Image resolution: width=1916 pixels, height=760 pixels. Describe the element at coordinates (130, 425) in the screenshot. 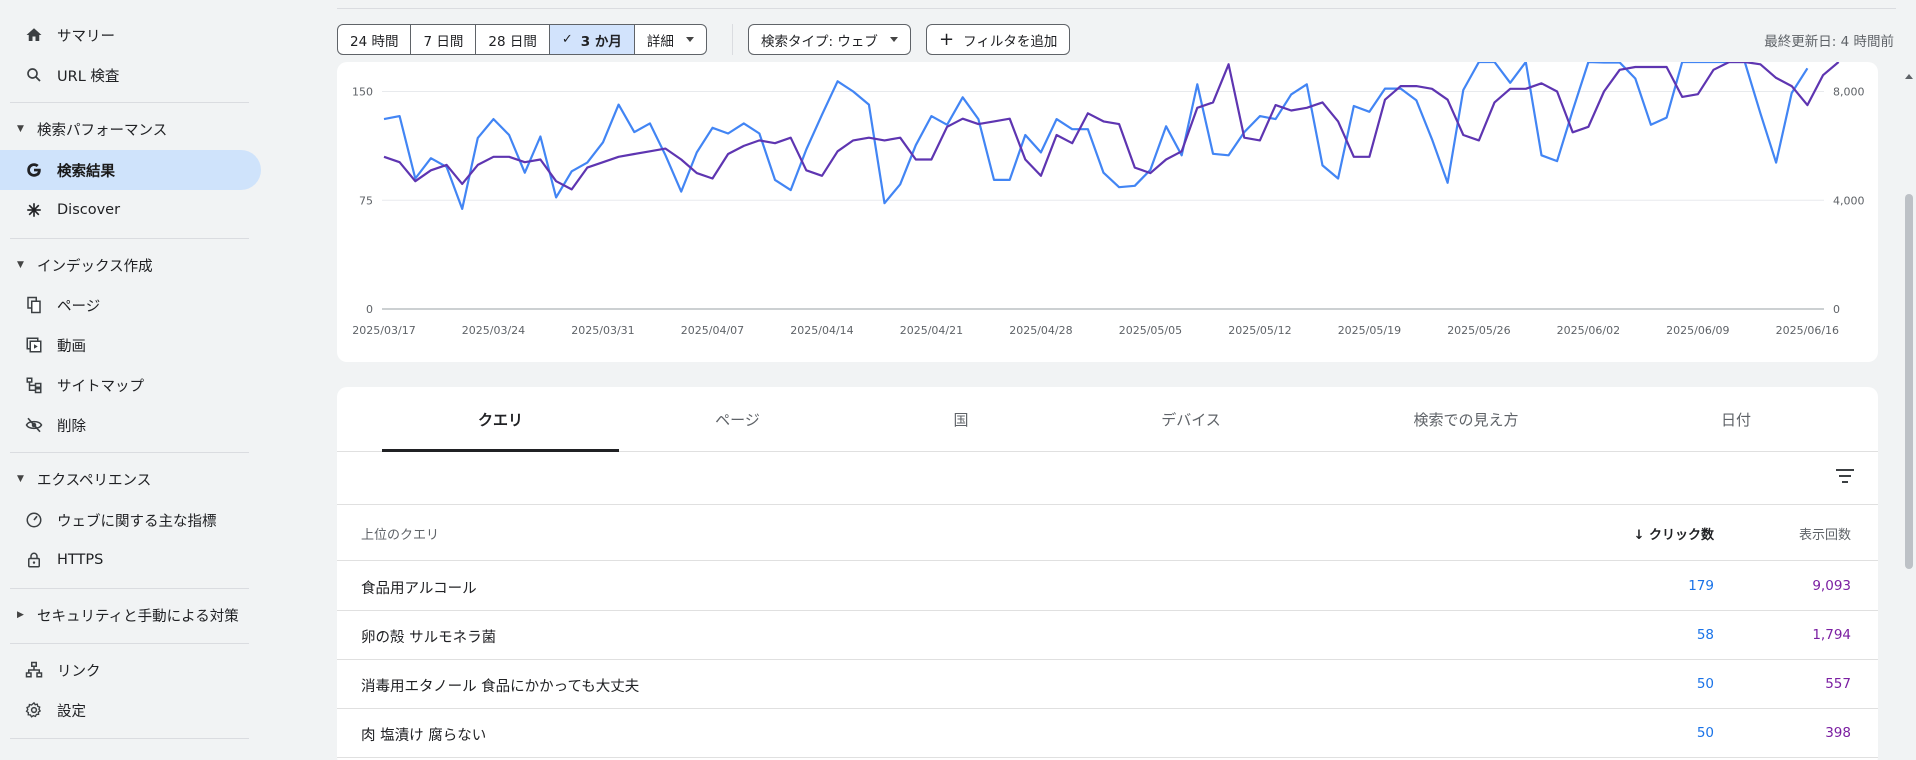

I see `sidebar-item: 削除` at that location.